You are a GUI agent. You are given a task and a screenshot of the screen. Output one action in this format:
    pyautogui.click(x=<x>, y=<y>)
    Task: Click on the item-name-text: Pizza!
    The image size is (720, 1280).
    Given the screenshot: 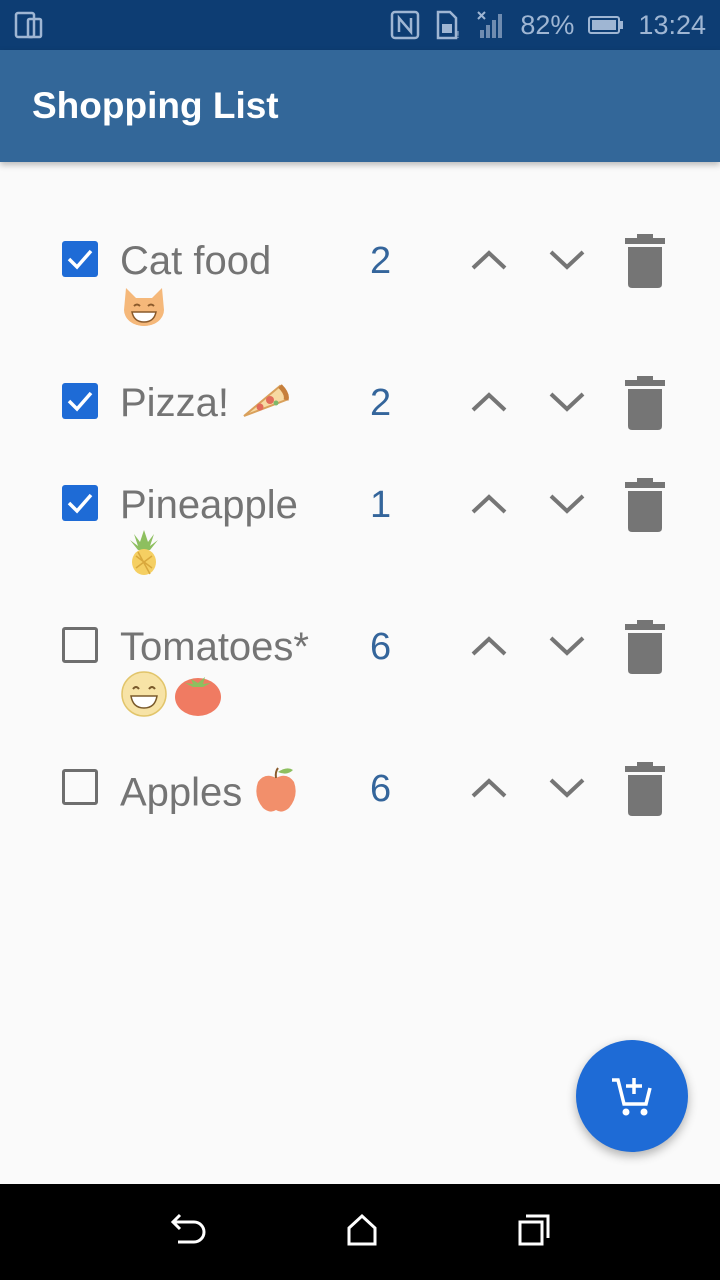 What is the action you would take?
    pyautogui.click(x=174, y=403)
    